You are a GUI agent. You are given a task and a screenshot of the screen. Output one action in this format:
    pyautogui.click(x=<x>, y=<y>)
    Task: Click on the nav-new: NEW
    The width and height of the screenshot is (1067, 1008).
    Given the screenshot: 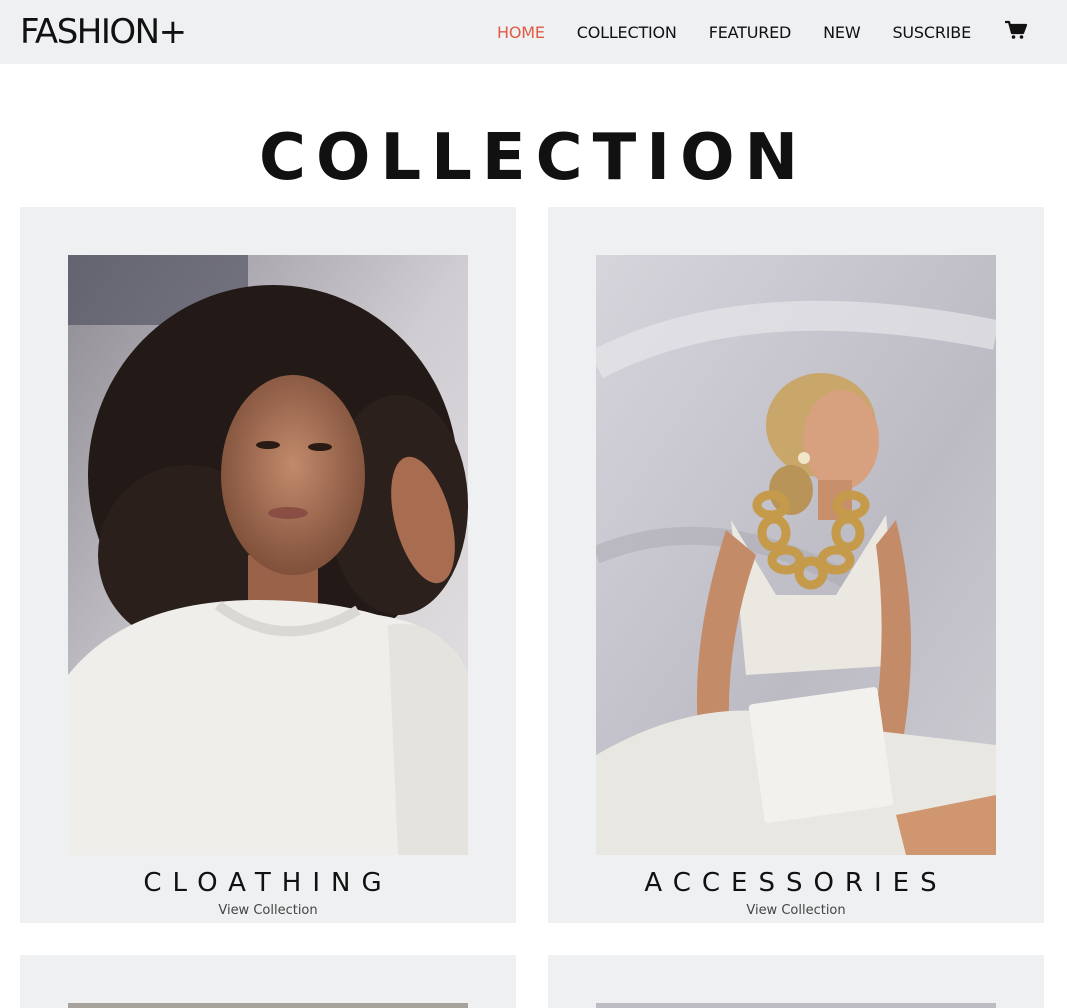 What is the action you would take?
    pyautogui.click(x=842, y=32)
    